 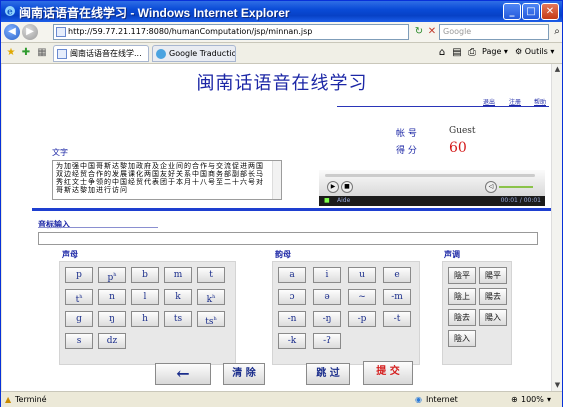 What do you see at coordinates (419, 32) in the screenshot?
I see `refresh-icon: ↻` at bounding box center [419, 32].